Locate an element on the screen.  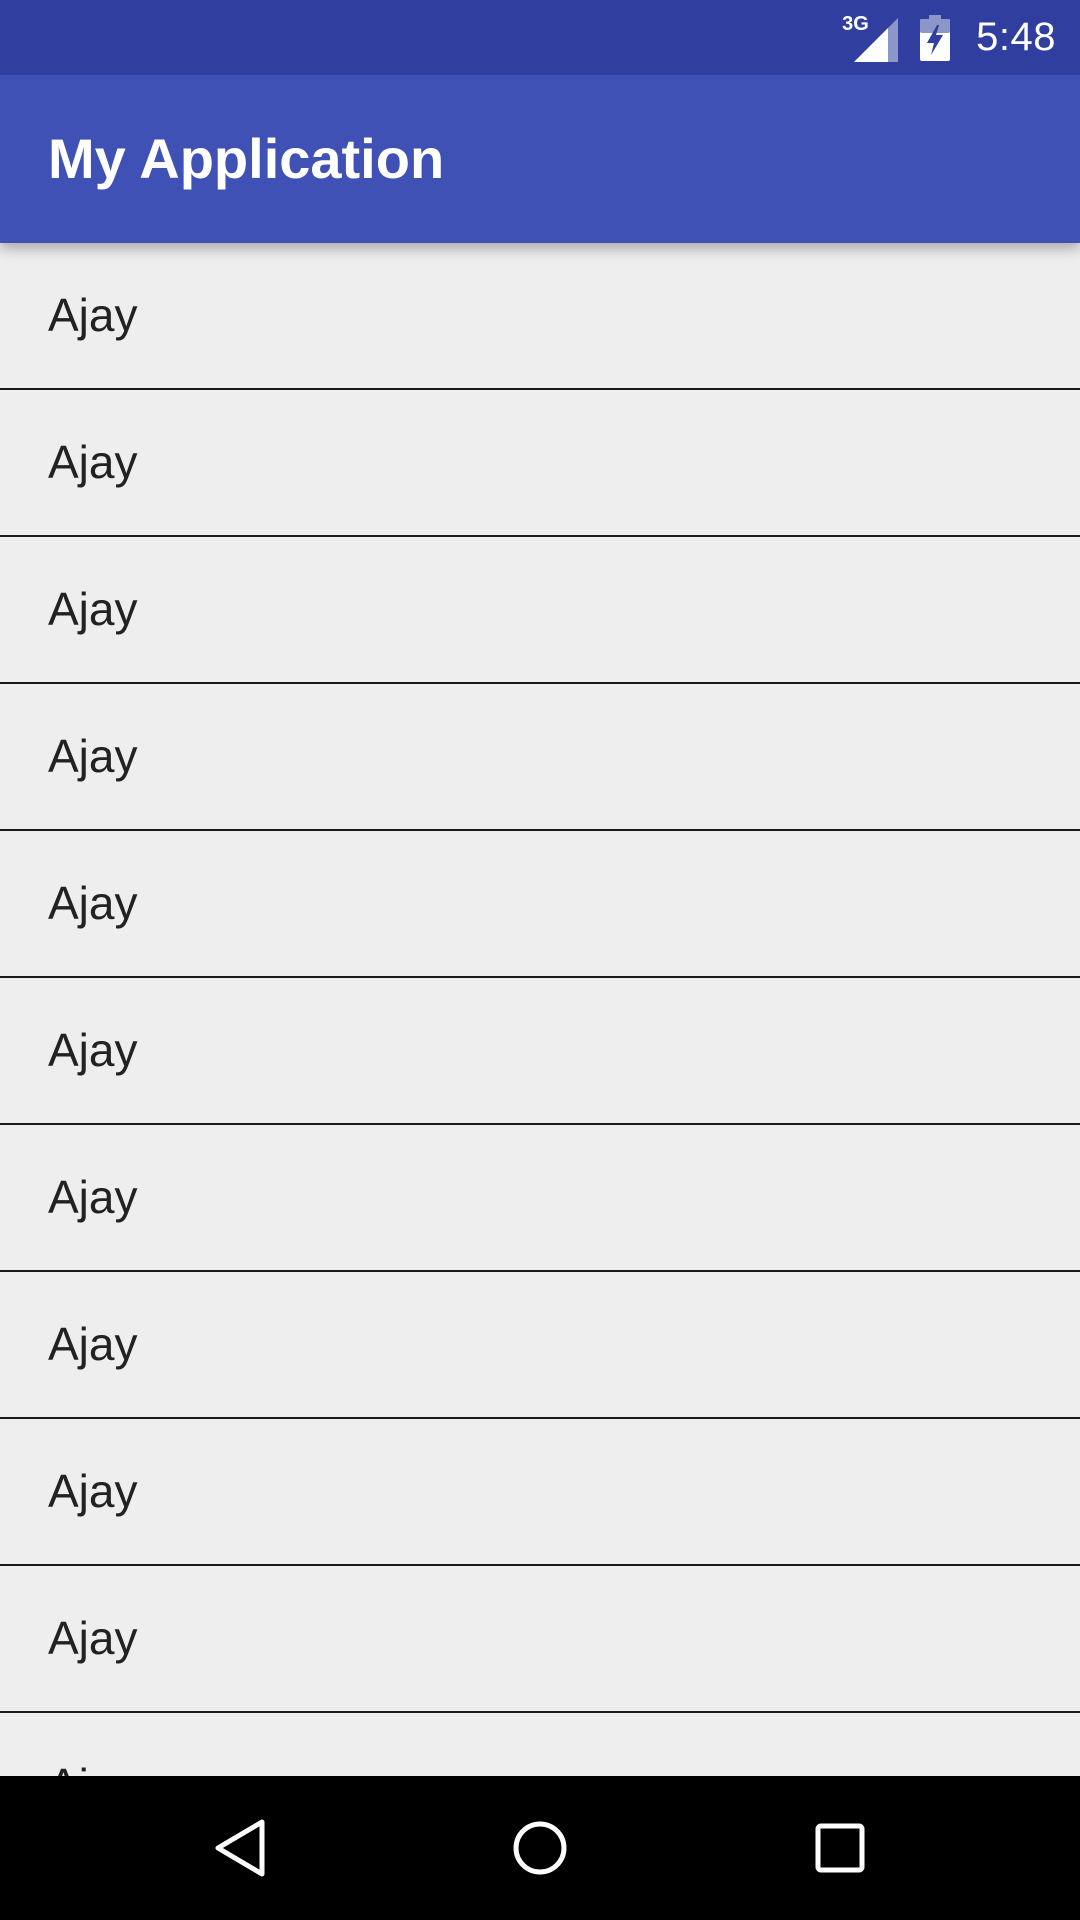
recents-icon is located at coordinates (840, 1848).